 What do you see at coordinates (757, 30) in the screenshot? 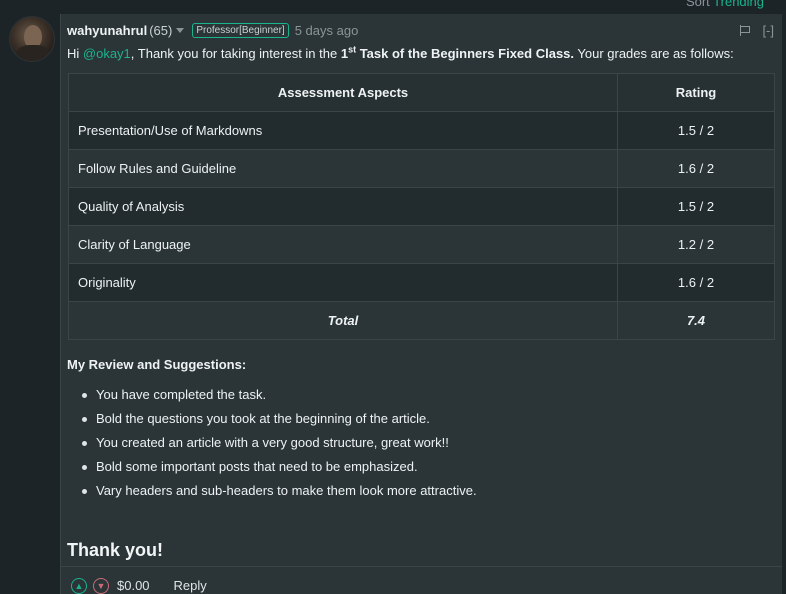
I see `header-actions: [-]` at bounding box center [757, 30].